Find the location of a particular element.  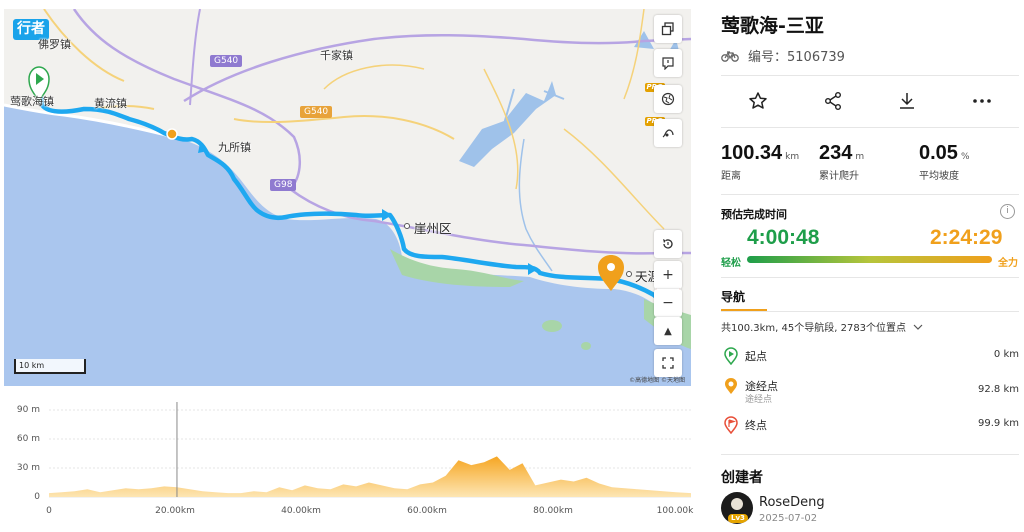

share-button is located at coordinates (833, 101).